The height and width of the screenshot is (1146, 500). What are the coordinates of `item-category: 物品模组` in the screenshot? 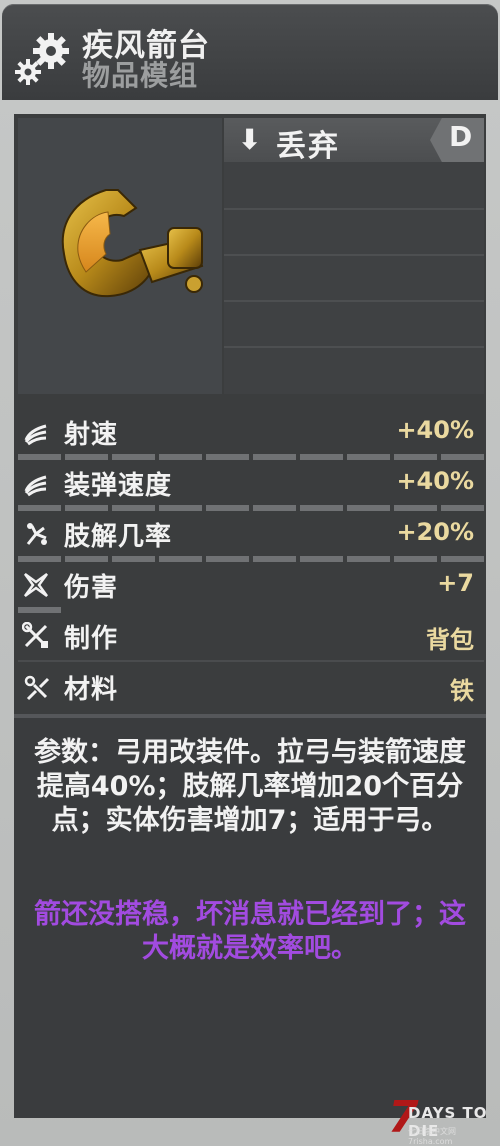 It's located at (140, 75).